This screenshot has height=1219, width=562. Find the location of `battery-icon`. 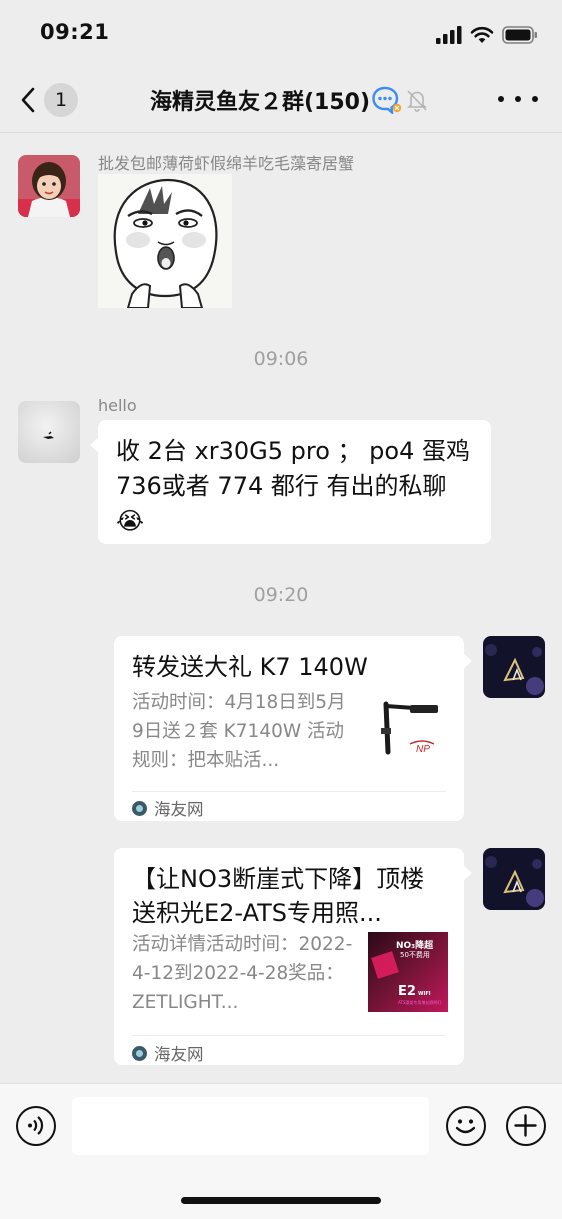

battery-icon is located at coordinates (519, 35).